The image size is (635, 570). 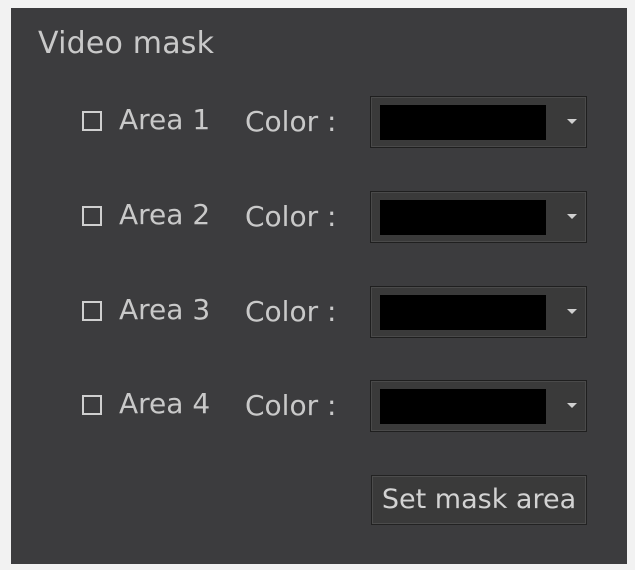 I want to click on area-4-color-select, so click(x=478, y=406).